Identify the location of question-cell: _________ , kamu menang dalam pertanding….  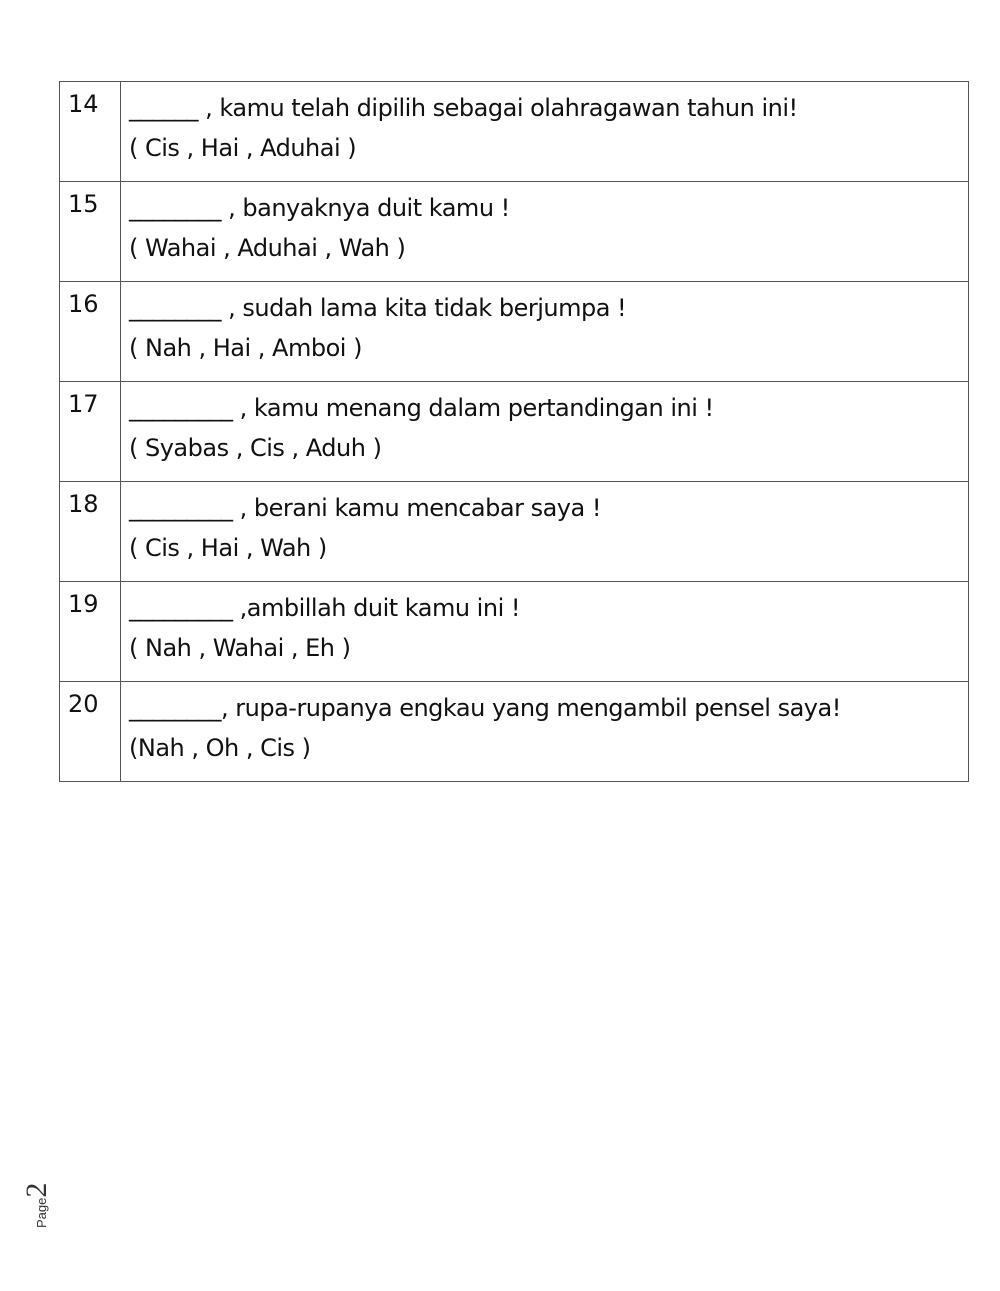
(544, 431).